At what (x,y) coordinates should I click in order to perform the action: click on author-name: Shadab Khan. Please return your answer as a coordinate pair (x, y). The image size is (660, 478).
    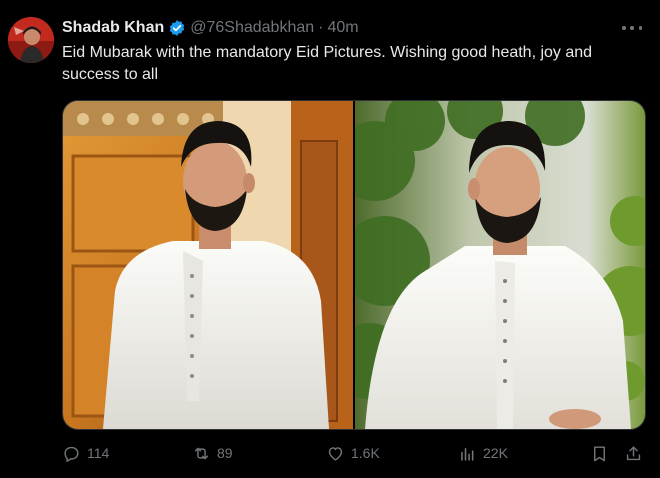
    Looking at the image, I should click on (113, 28).